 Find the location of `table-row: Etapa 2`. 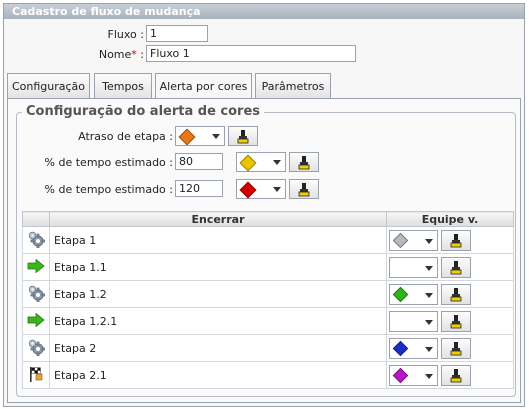

table-row: Etapa 2 is located at coordinates (268, 348).